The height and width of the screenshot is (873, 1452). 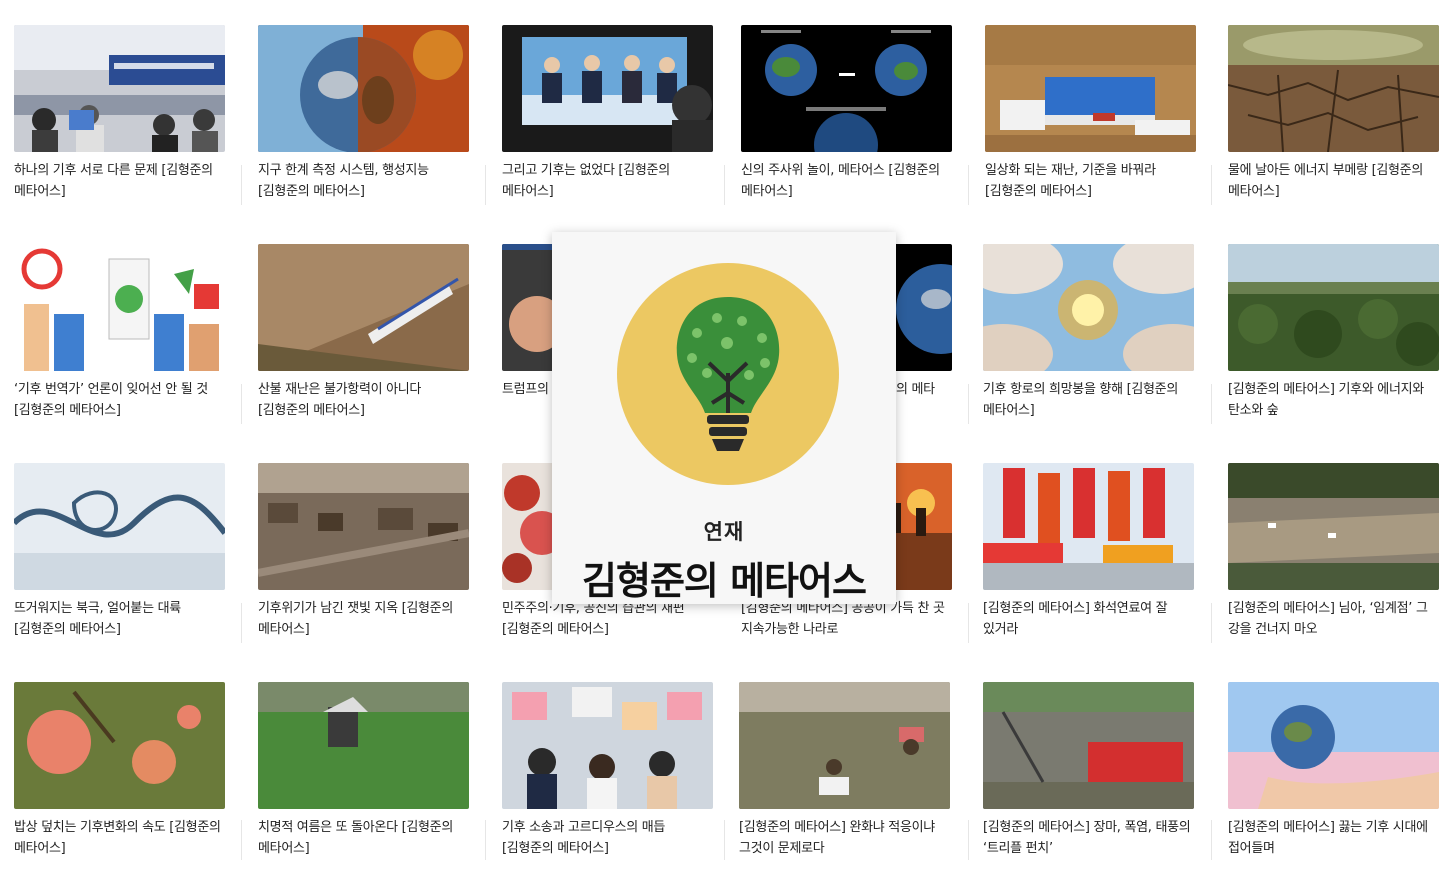 I want to click on series-overlay-card: 연재 김형준의 메타어스, so click(x=724, y=418).